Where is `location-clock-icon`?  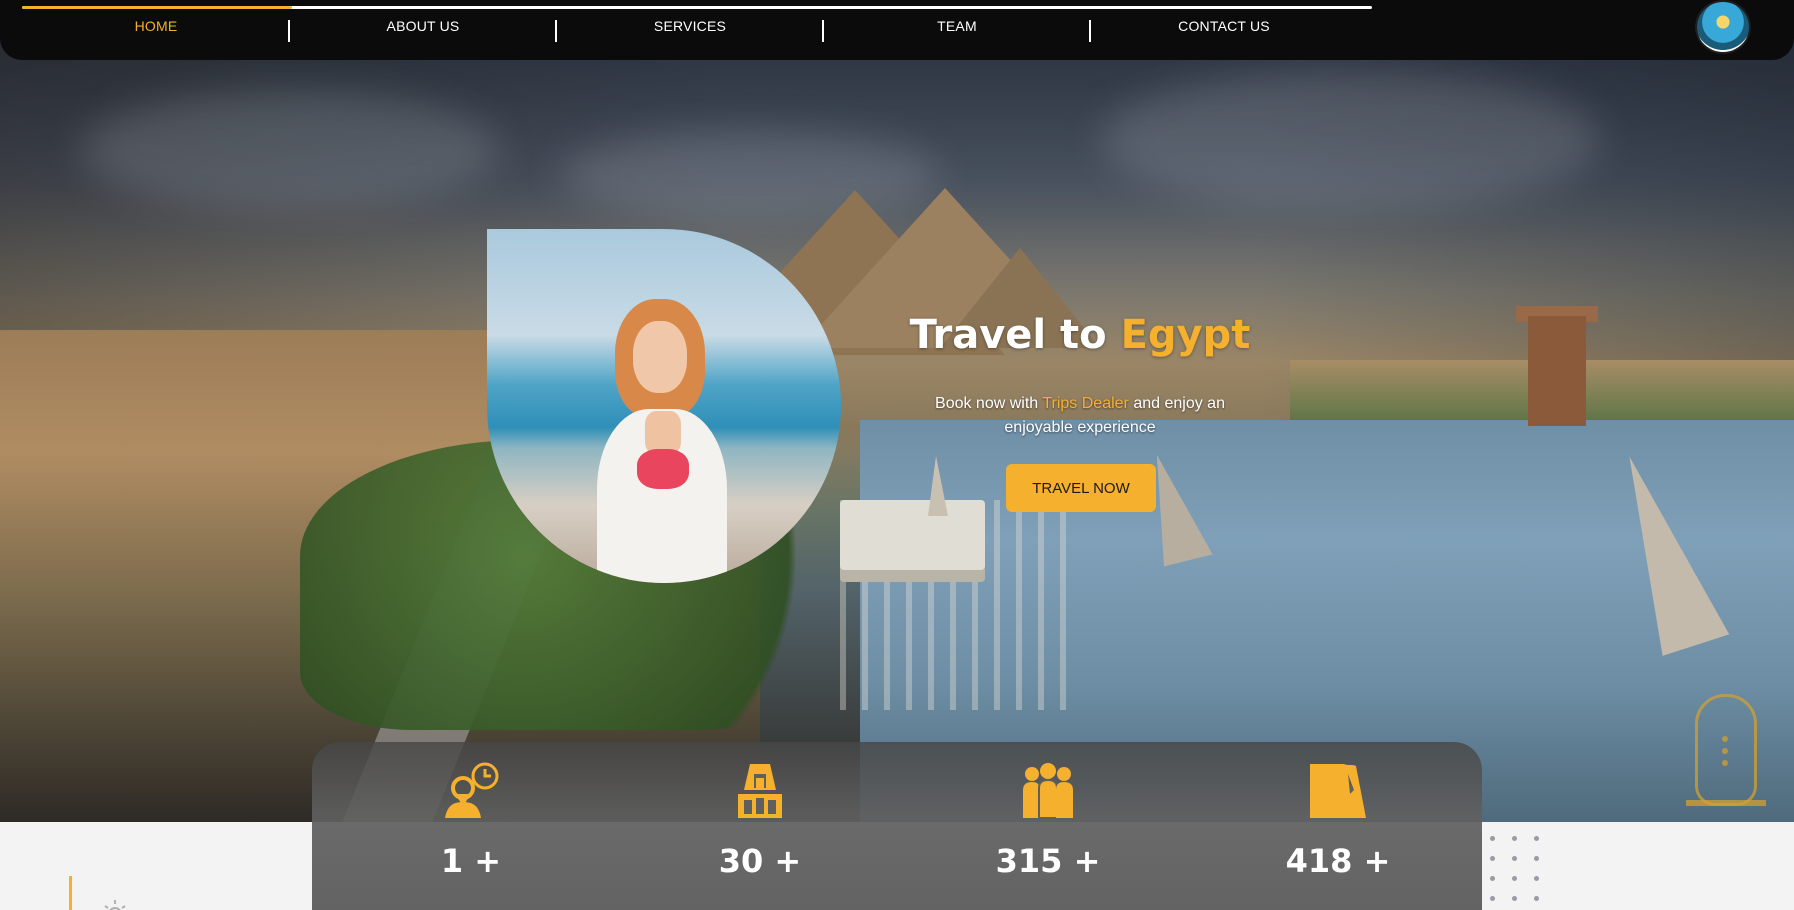
location-clock-icon is located at coordinates (471, 790).